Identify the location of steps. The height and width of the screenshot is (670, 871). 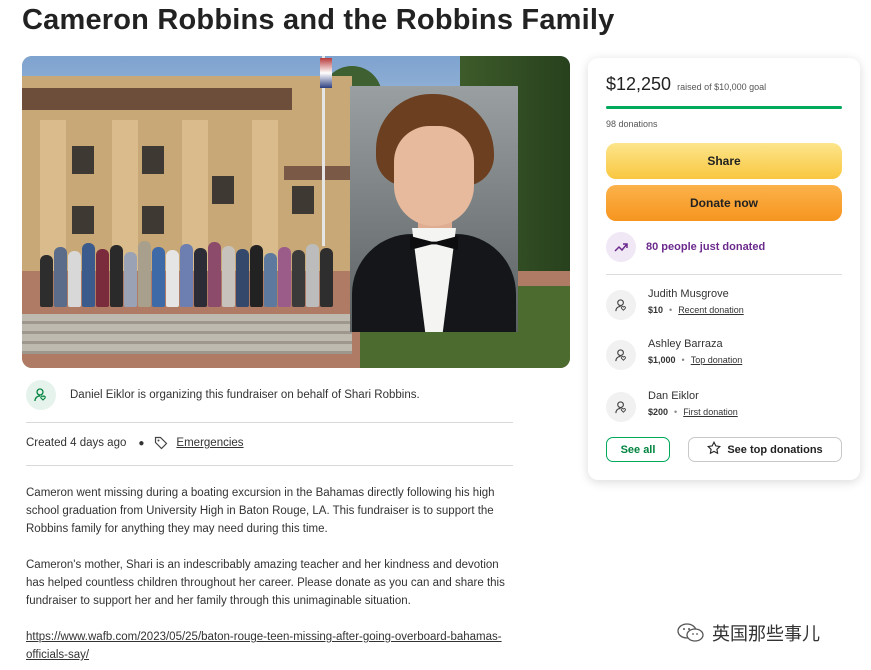
(187, 334).